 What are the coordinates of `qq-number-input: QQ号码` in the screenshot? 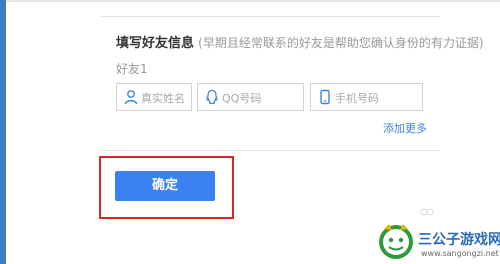 It's located at (250, 97).